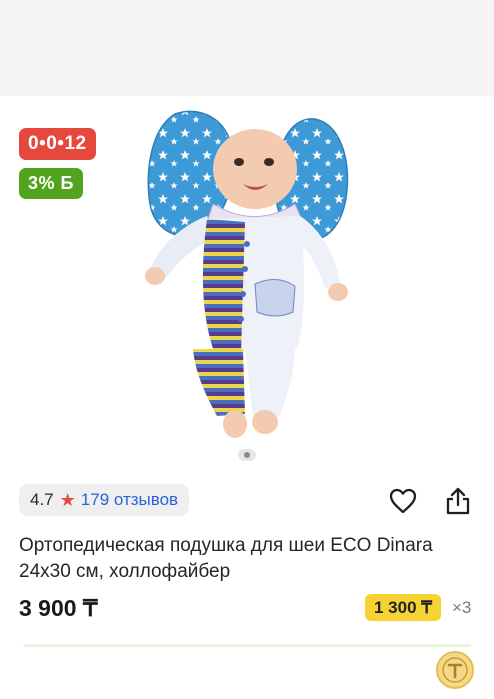  I want to click on heart-icon, so click(403, 501).